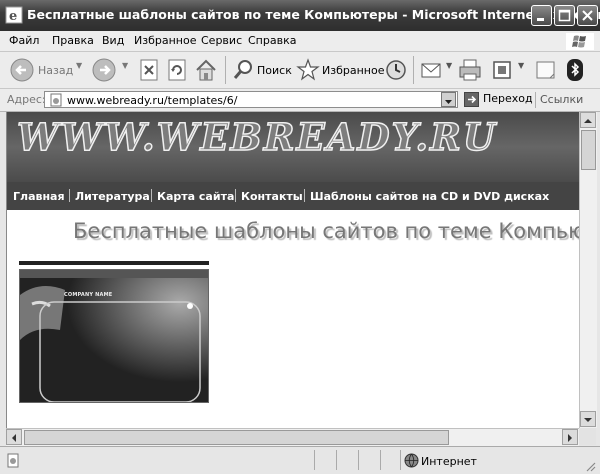 This screenshot has height=474, width=600. Describe the element at coordinates (411, 460) in the screenshot. I see `globe-icon` at that location.